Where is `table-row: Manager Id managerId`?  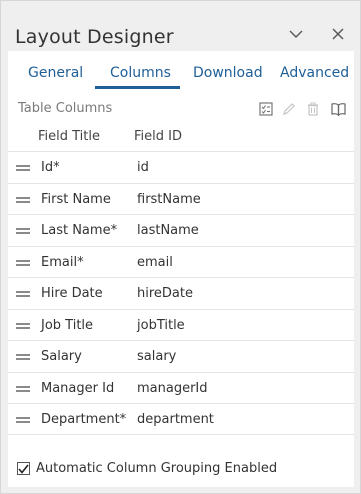 table-row: Manager Id managerId is located at coordinates (181, 387).